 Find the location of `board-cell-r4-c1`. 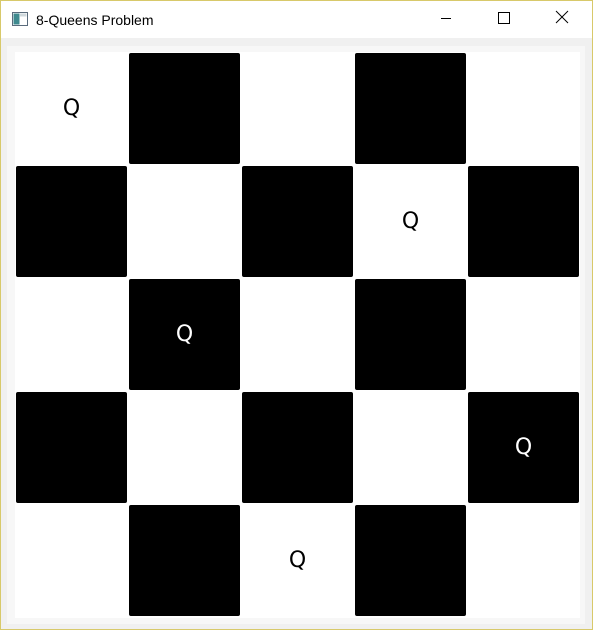

board-cell-r4-c1 is located at coordinates (71, 447).